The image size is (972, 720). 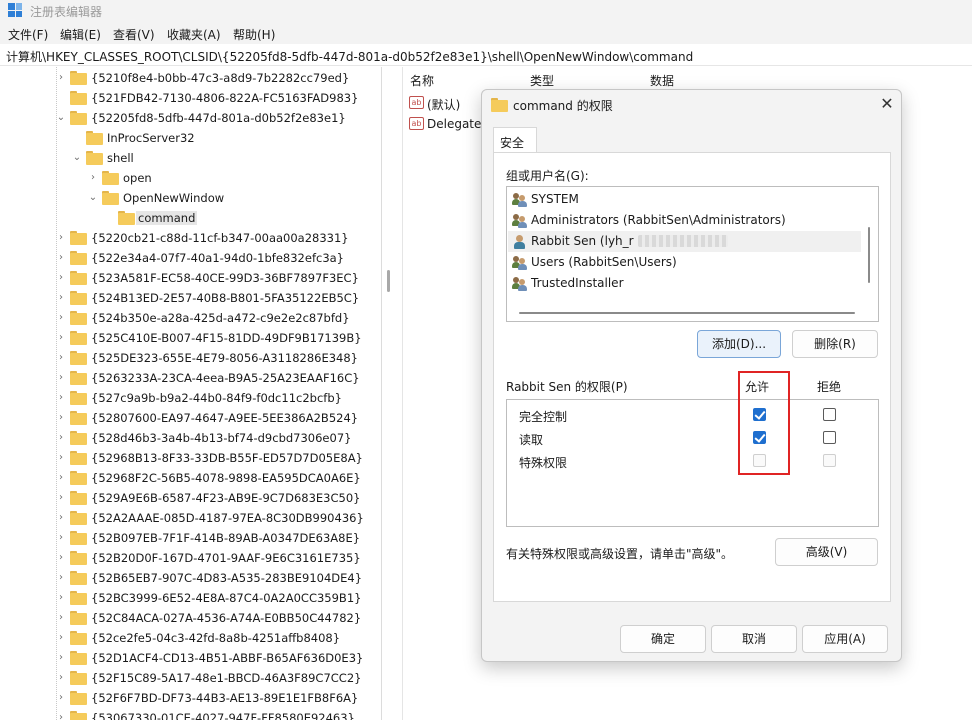 I want to click on tree-item: › {52A2AAAE-085D-4187-97EA-8C30DB990436}, so click(x=190, y=518).